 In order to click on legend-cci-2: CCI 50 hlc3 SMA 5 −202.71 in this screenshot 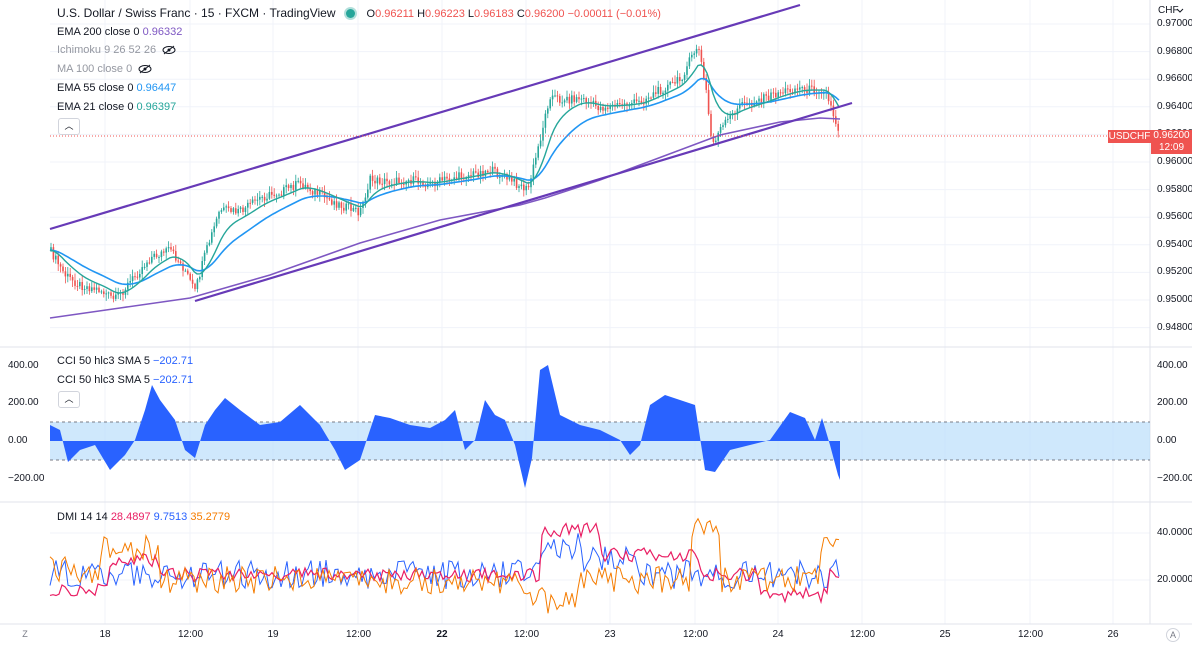, I will do `click(125, 380)`.